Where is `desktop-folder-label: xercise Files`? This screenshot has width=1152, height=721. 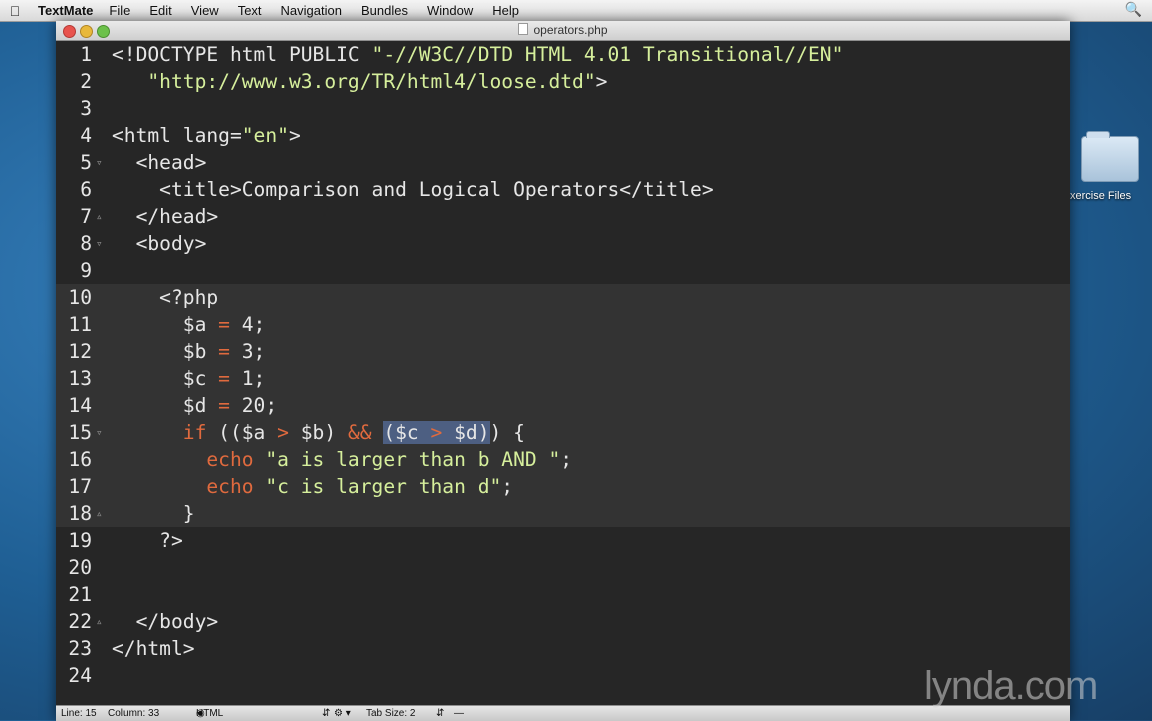 desktop-folder-label: xercise Files is located at coordinates (1101, 196).